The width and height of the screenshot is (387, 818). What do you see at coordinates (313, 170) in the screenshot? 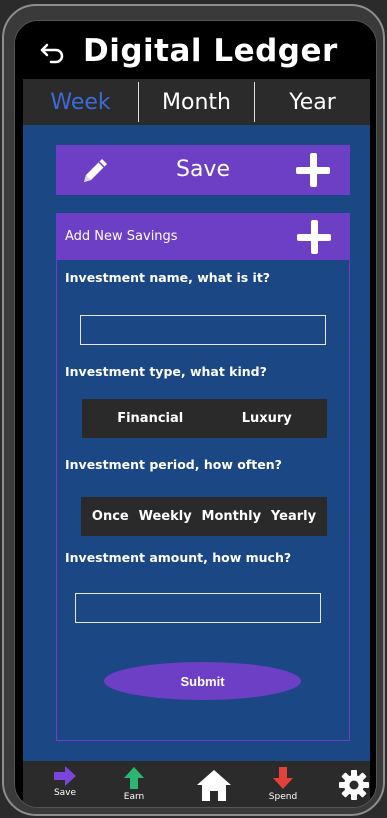
I see `plus-icon` at bounding box center [313, 170].